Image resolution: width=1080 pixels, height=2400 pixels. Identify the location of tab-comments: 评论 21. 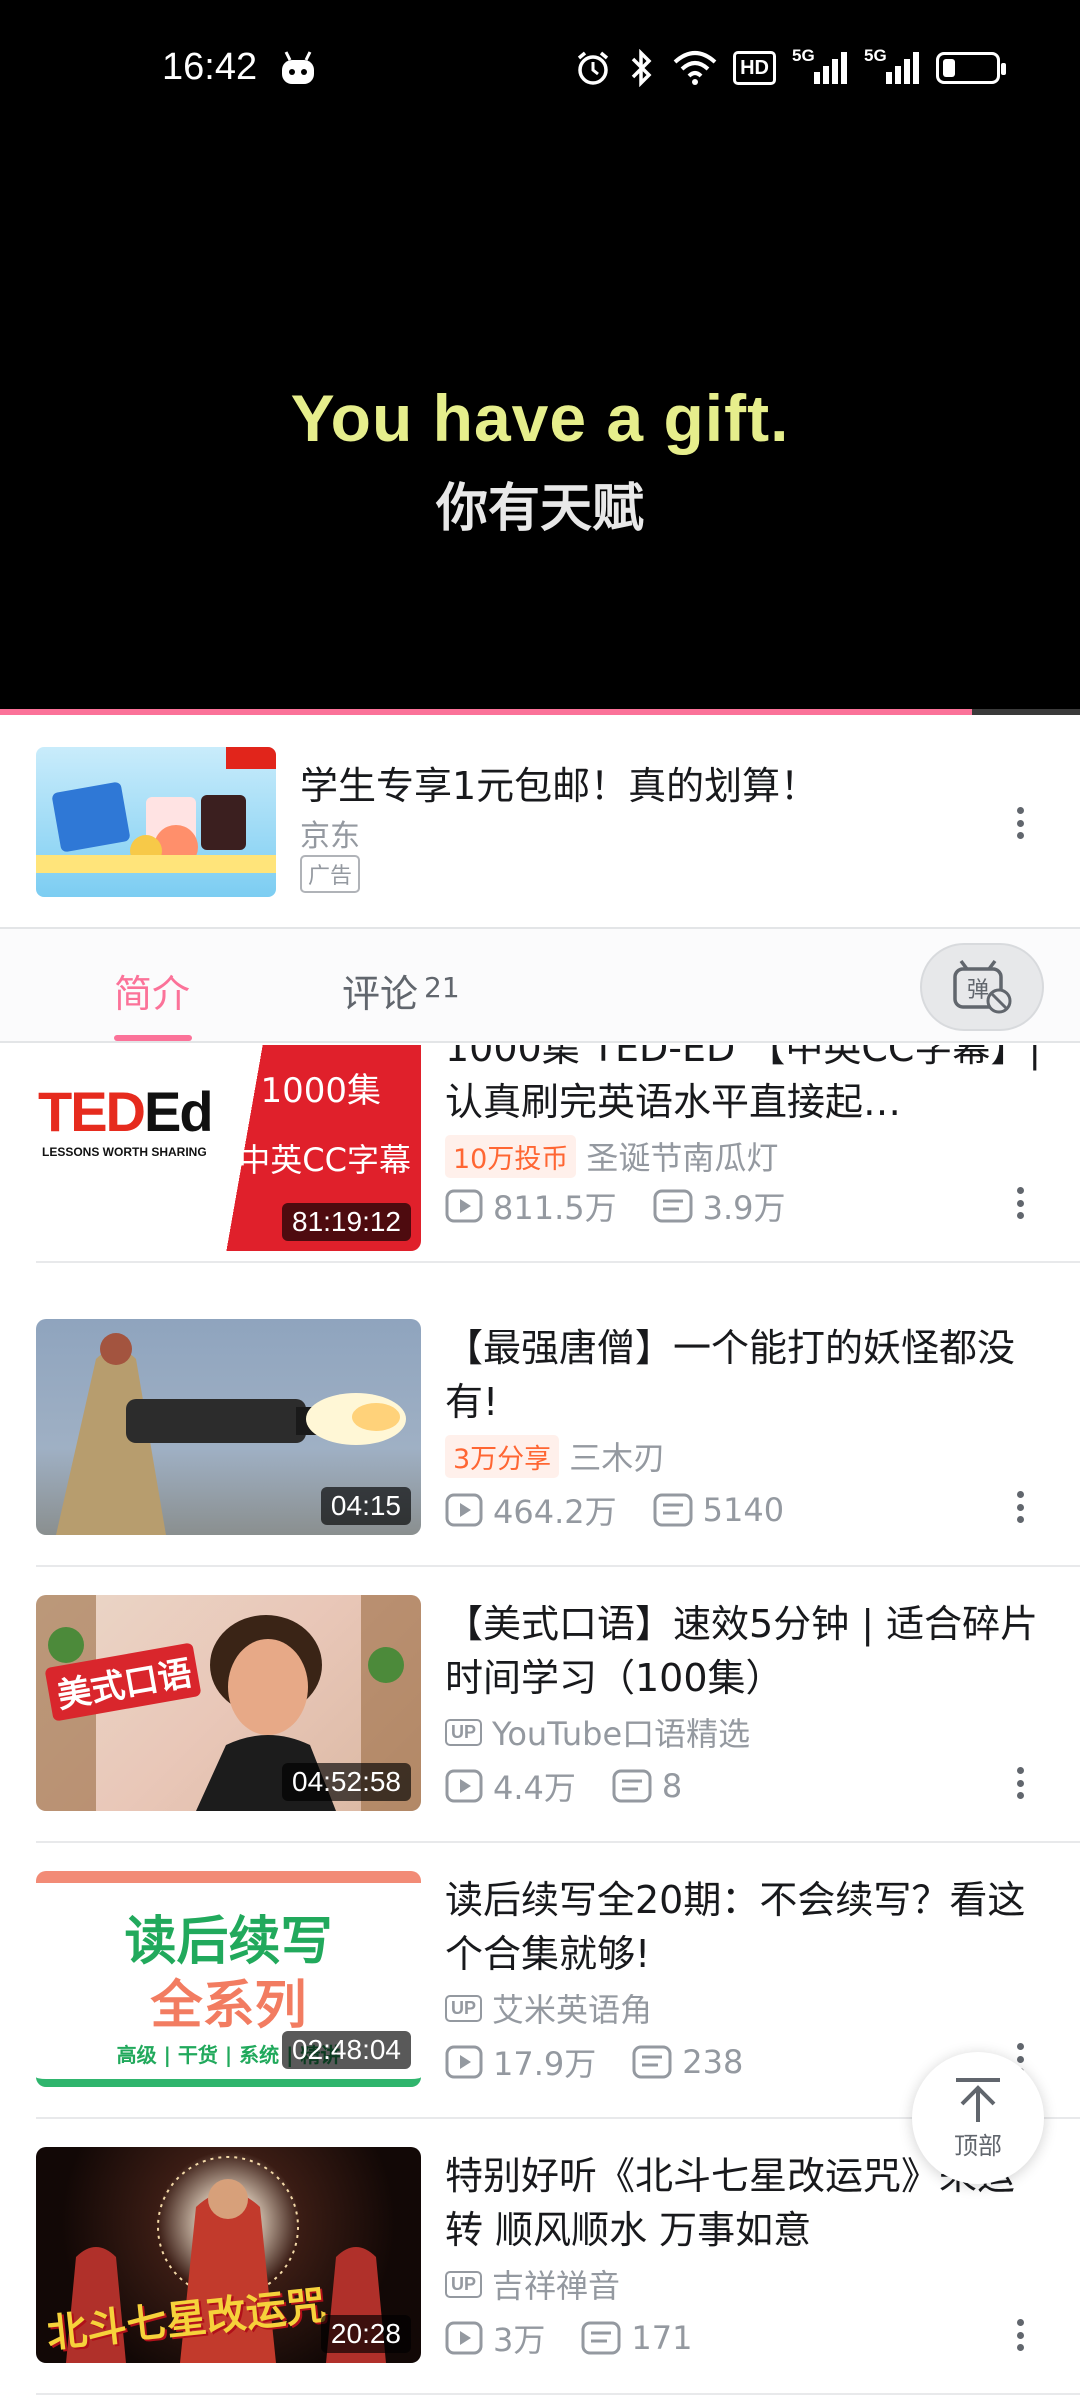
(401, 990).